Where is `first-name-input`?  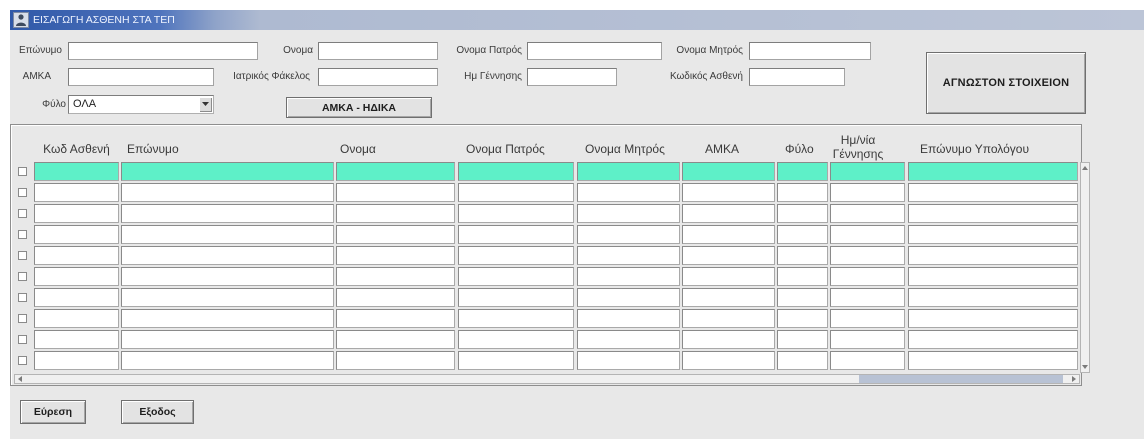 first-name-input is located at coordinates (378, 51).